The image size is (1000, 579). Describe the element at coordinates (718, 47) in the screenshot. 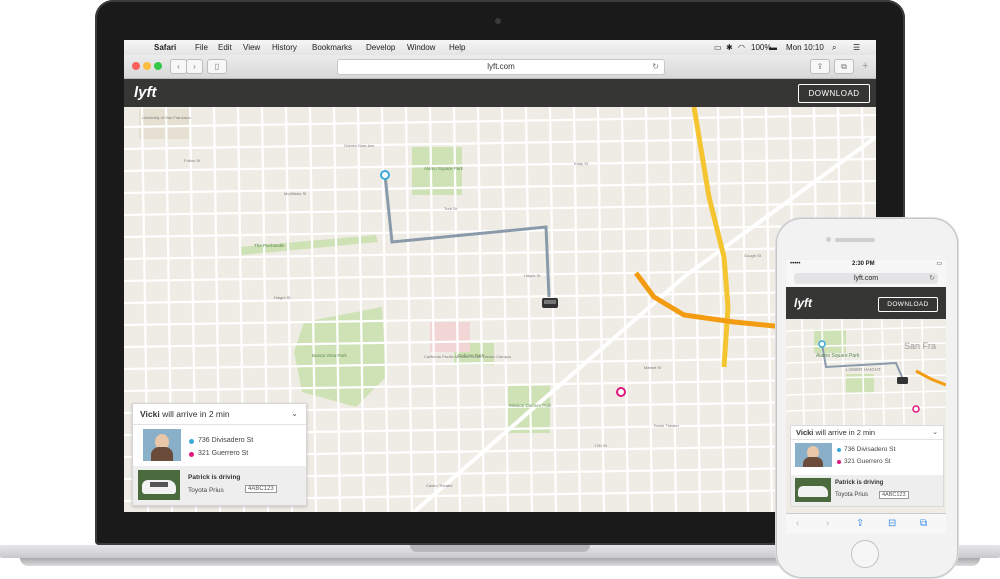

I see `airplay-icon: ▭` at that location.